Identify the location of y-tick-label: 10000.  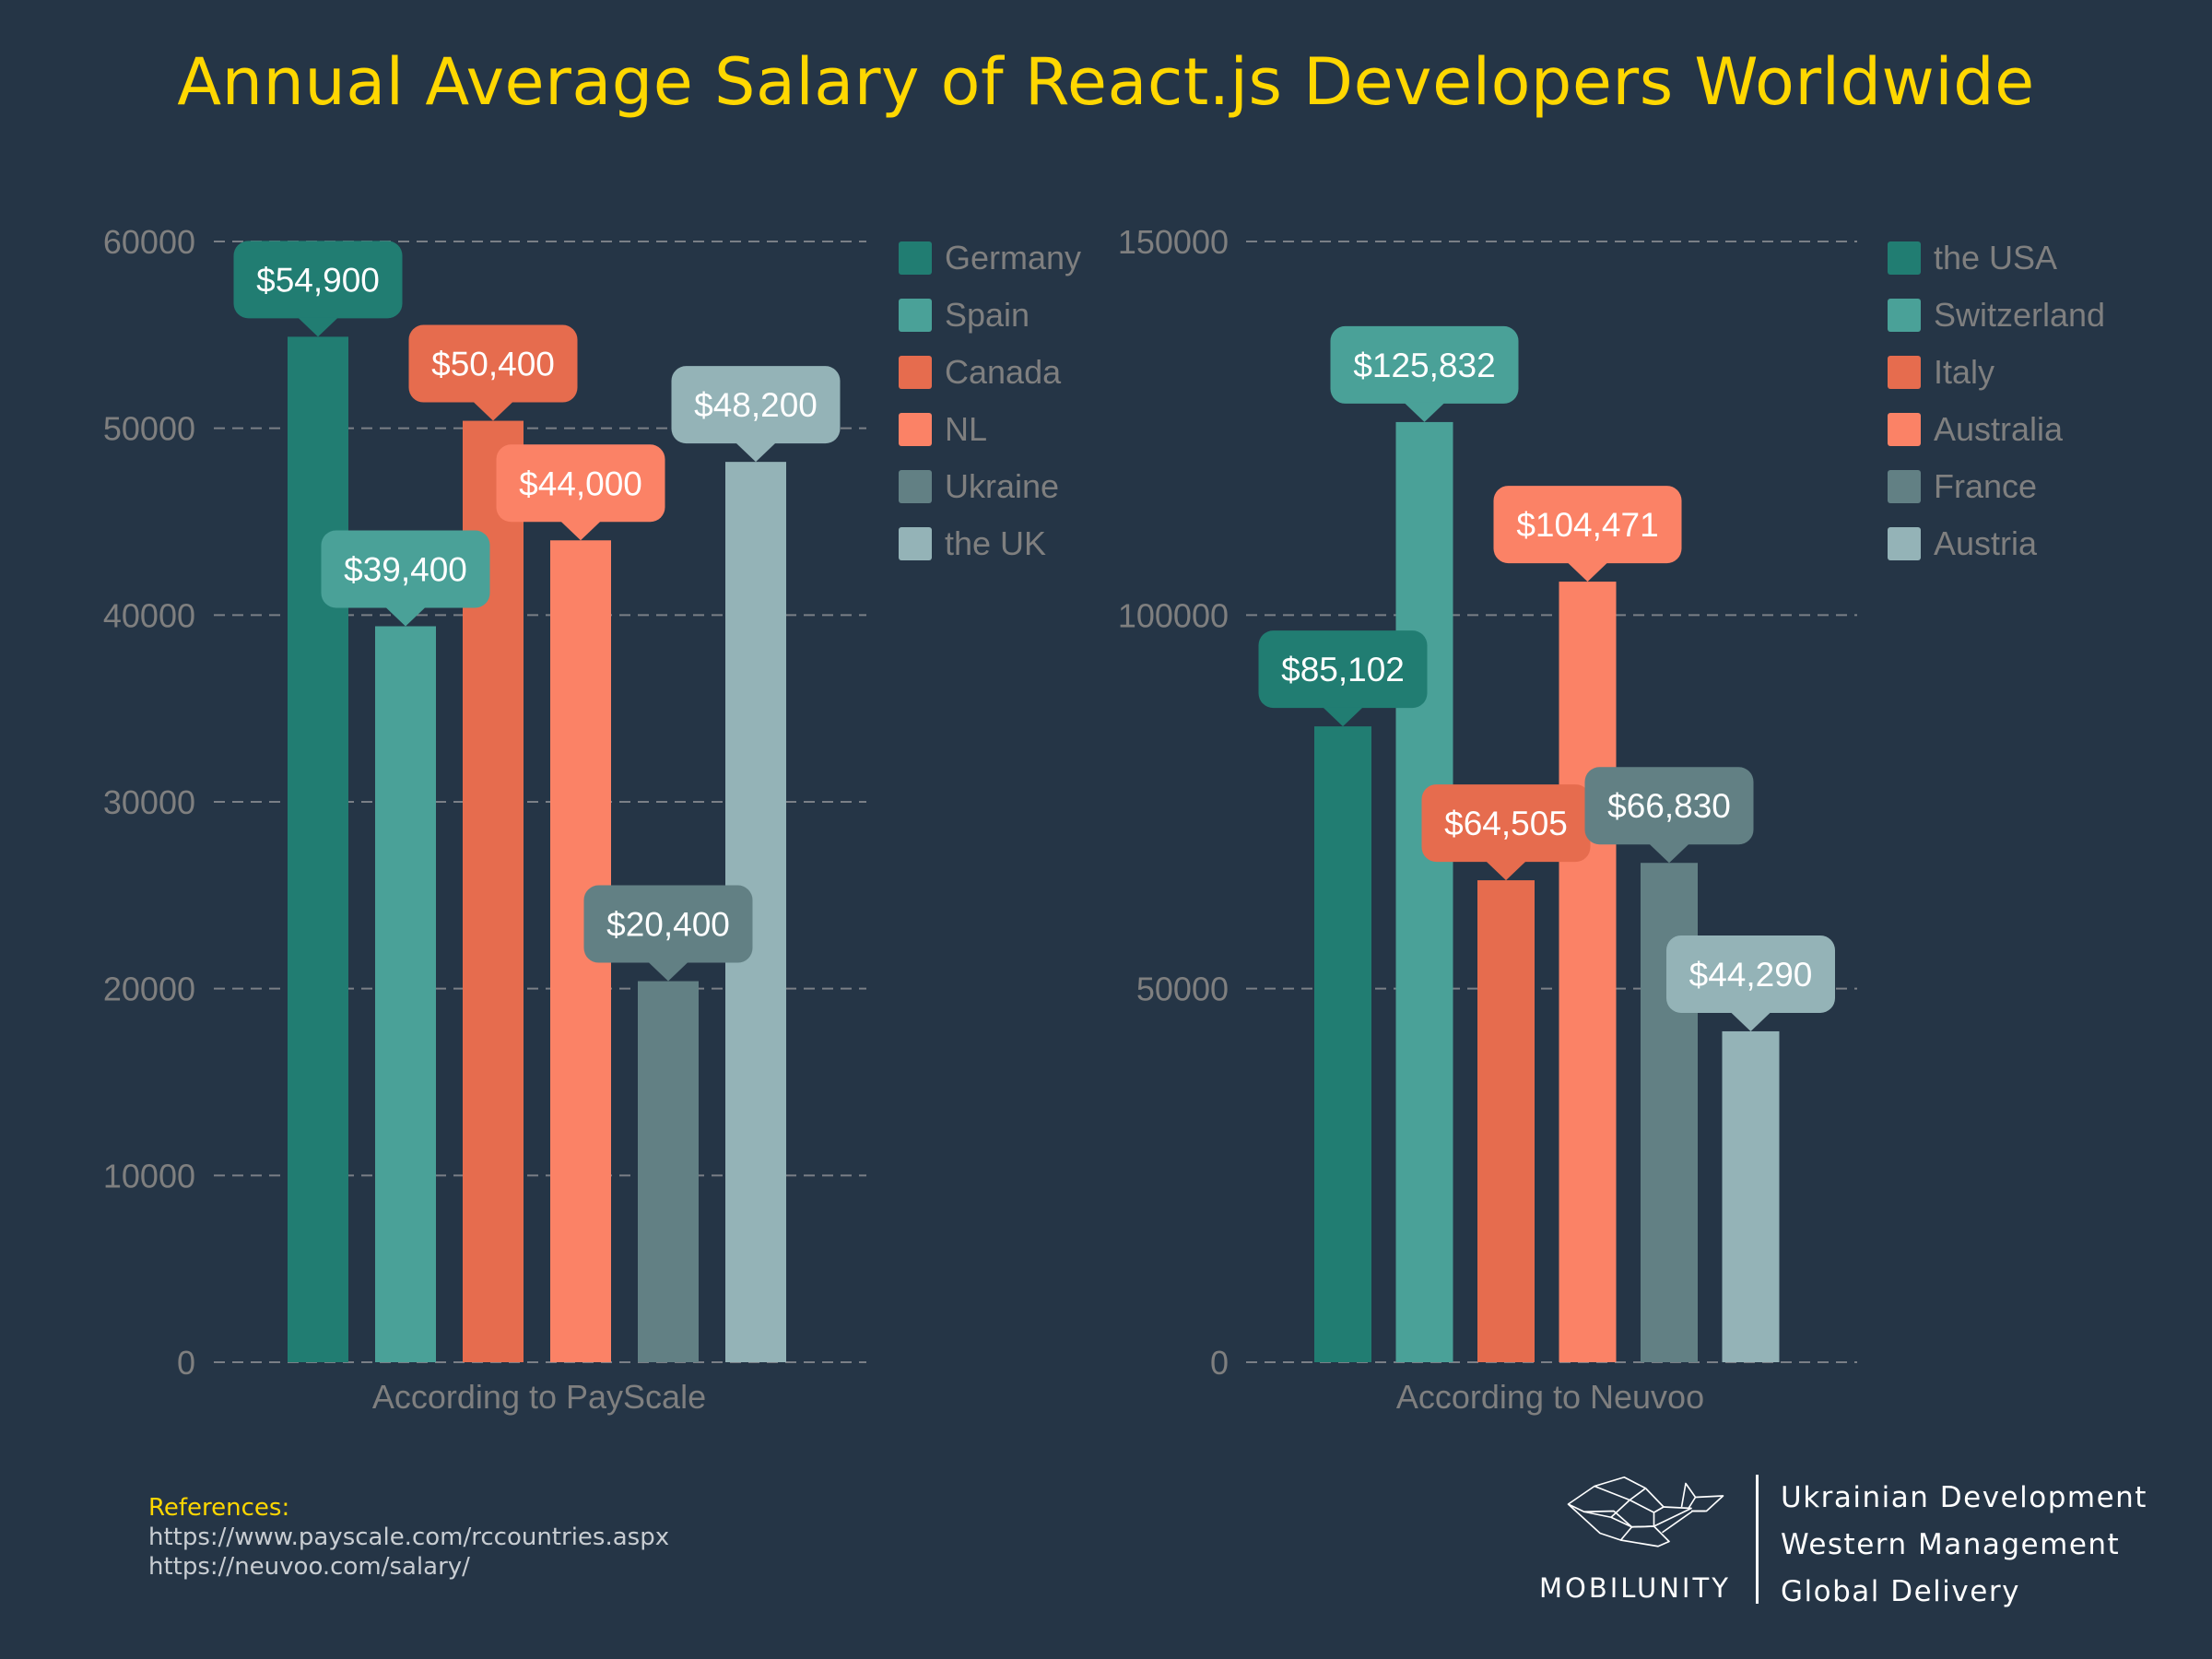
(149, 1175).